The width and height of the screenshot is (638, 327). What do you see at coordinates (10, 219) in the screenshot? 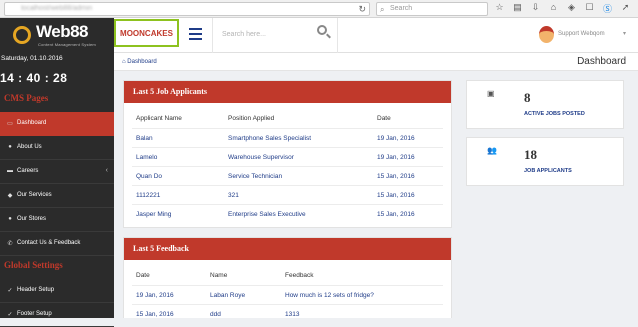
I see `pin-icon: ●` at bounding box center [10, 219].